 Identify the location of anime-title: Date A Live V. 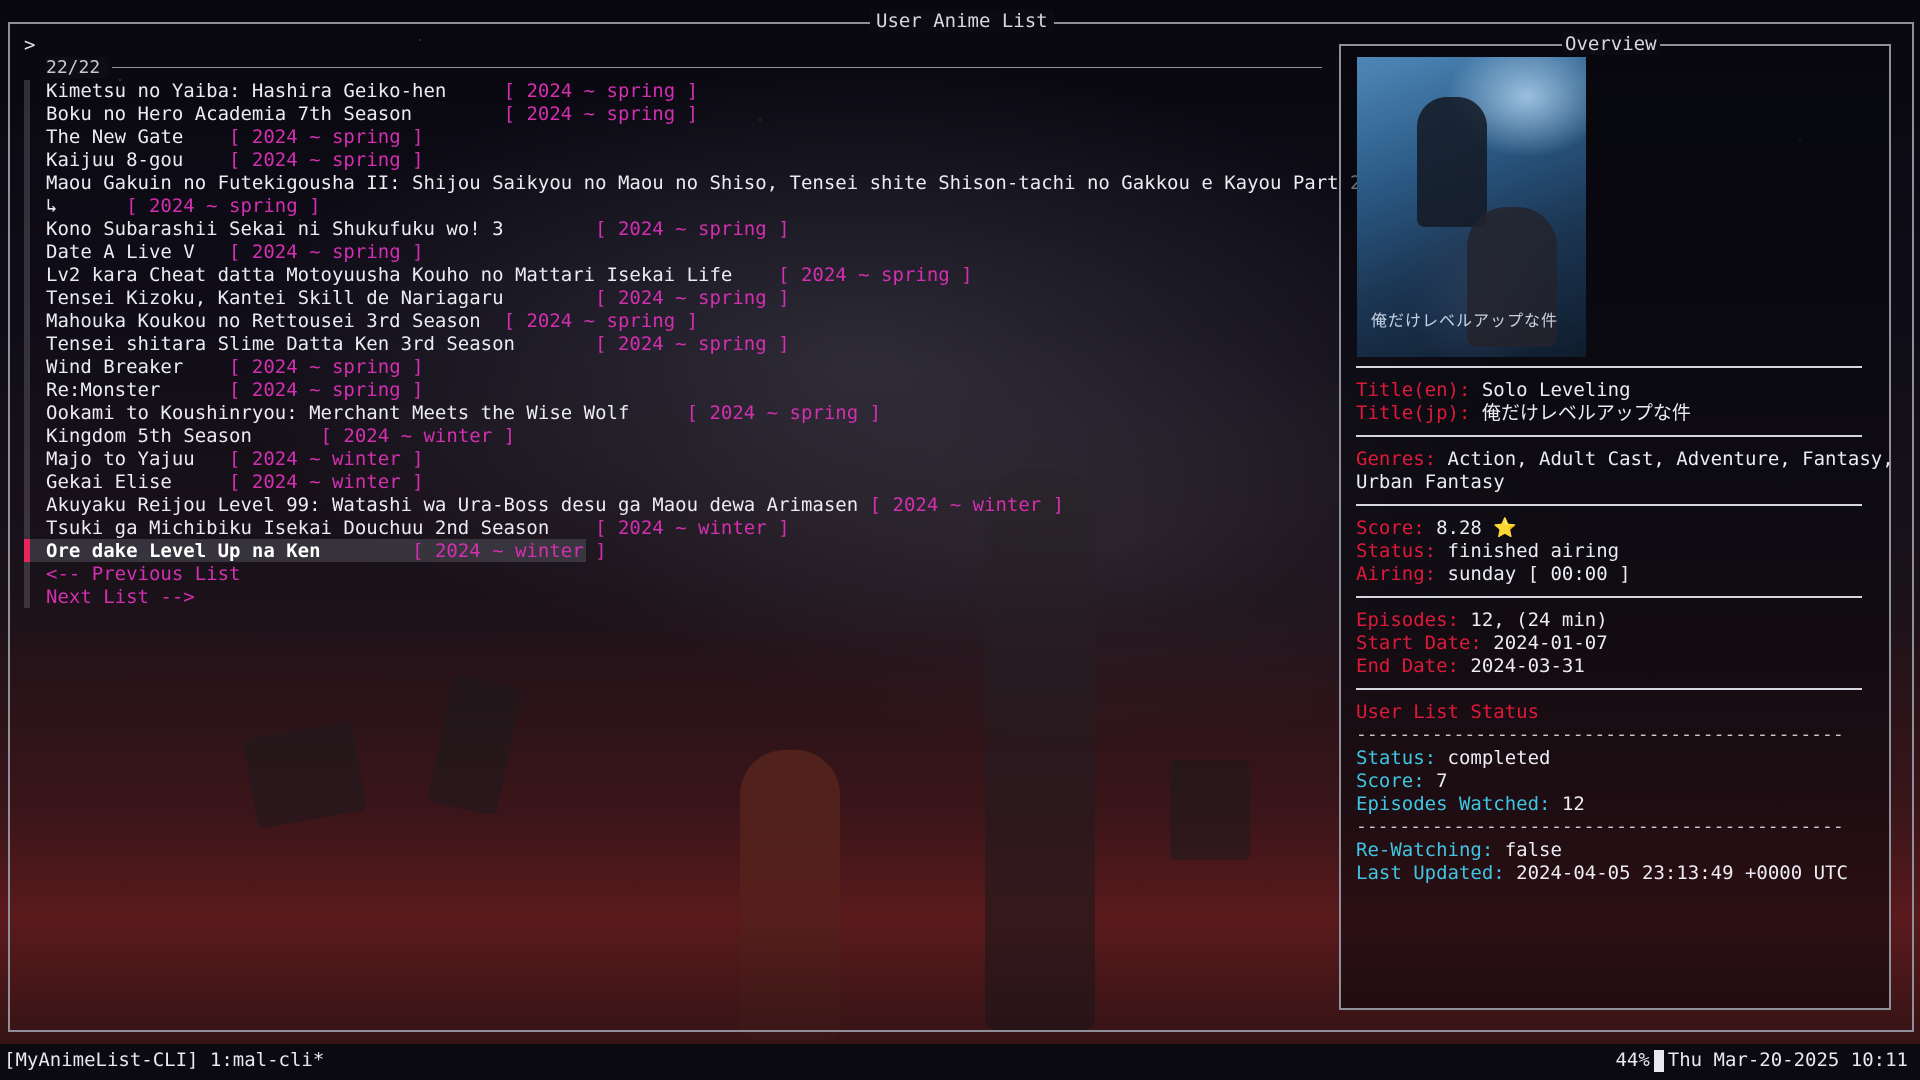
(120, 252).